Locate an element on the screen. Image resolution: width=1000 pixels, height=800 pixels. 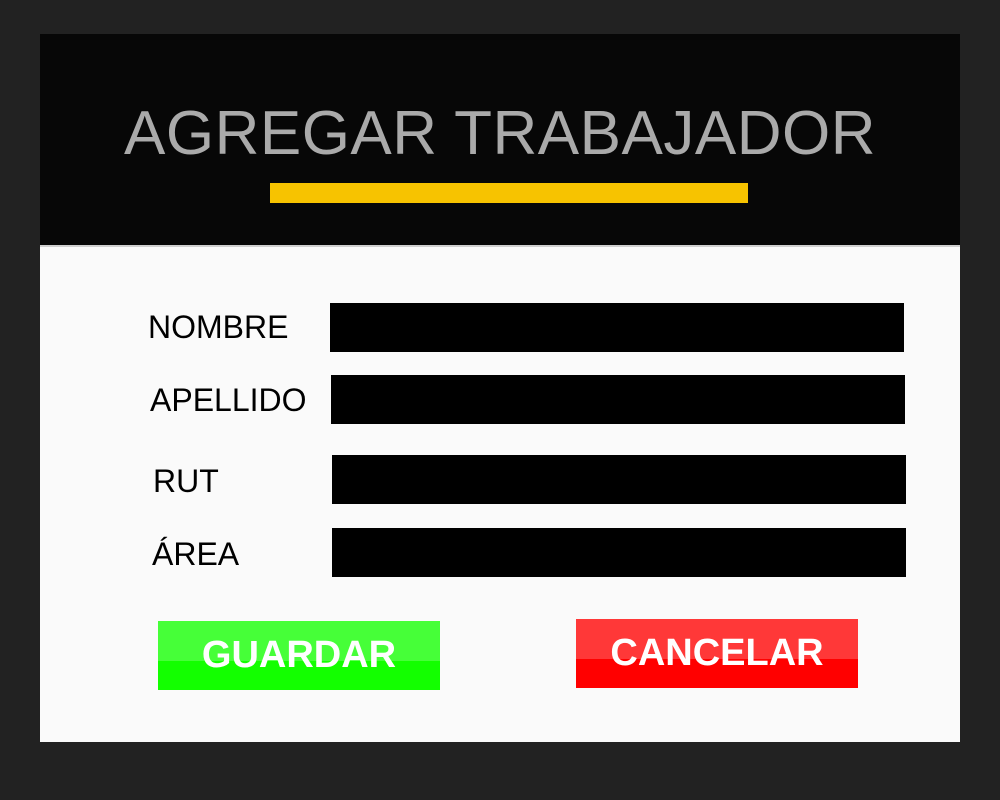
apellido-input is located at coordinates (618, 399).